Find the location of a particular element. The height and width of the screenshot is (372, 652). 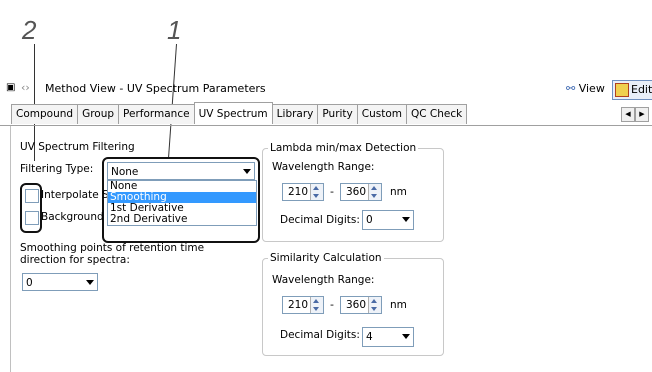

background-label: Background is located at coordinates (72, 217).